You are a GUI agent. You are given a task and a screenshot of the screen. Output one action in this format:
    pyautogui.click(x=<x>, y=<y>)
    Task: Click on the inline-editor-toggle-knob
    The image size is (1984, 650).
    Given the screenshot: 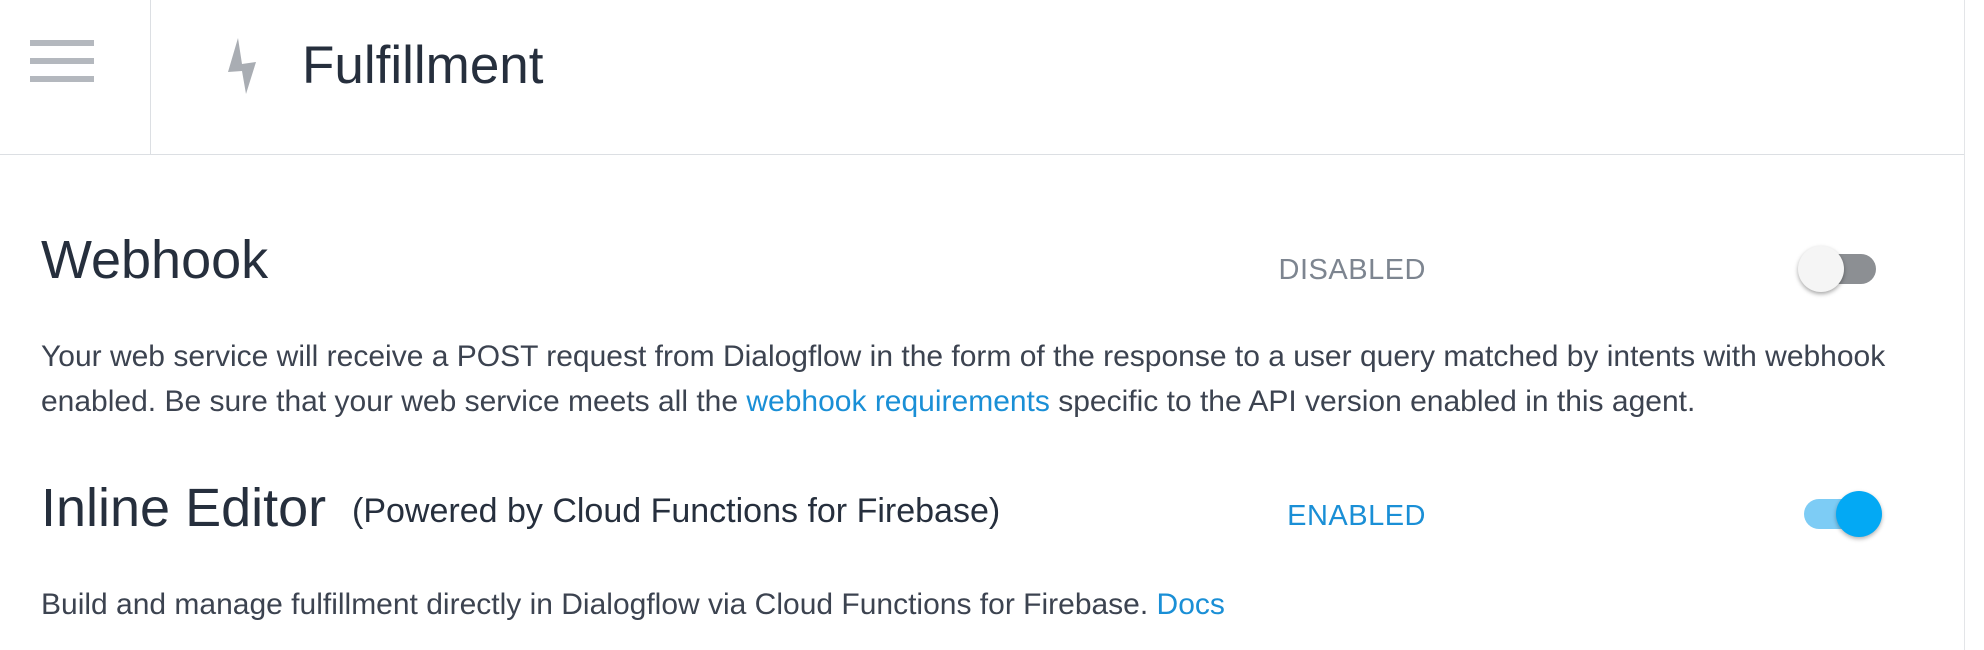 What is the action you would take?
    pyautogui.click(x=1859, y=514)
    